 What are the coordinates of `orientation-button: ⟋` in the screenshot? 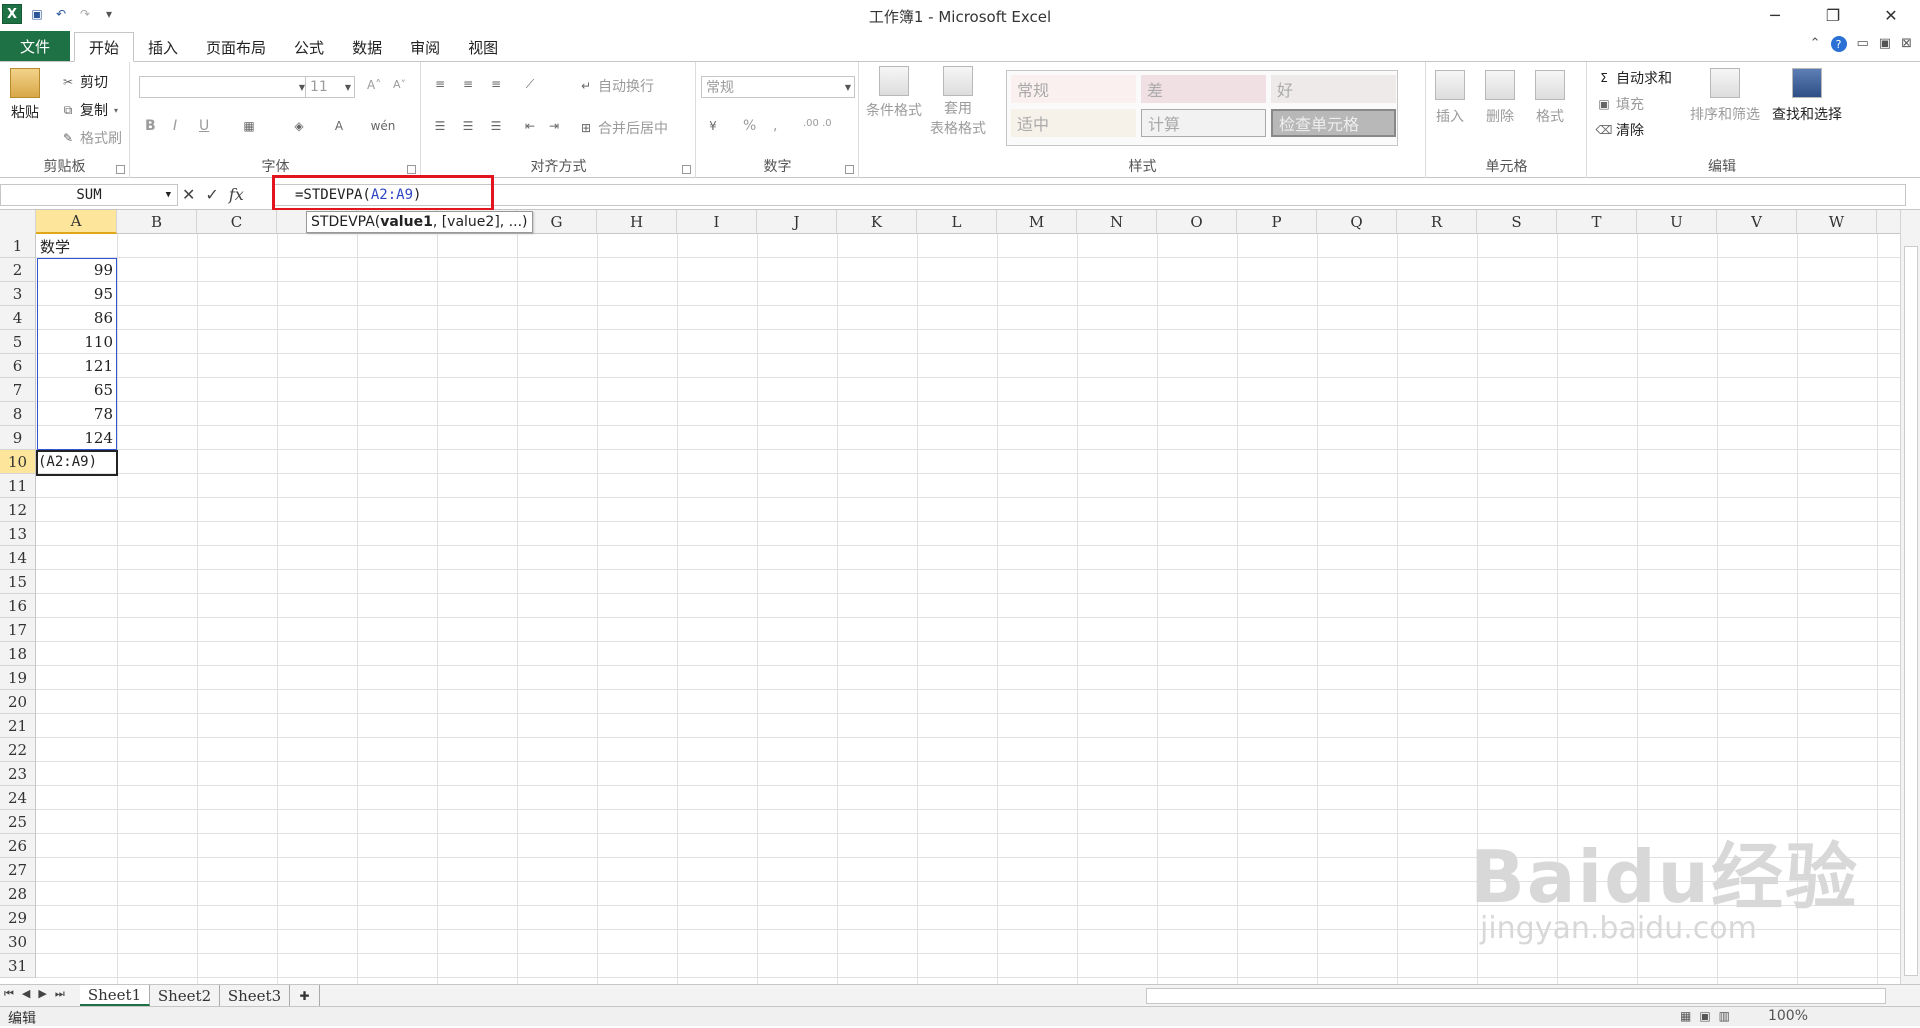 It's located at (530, 84).